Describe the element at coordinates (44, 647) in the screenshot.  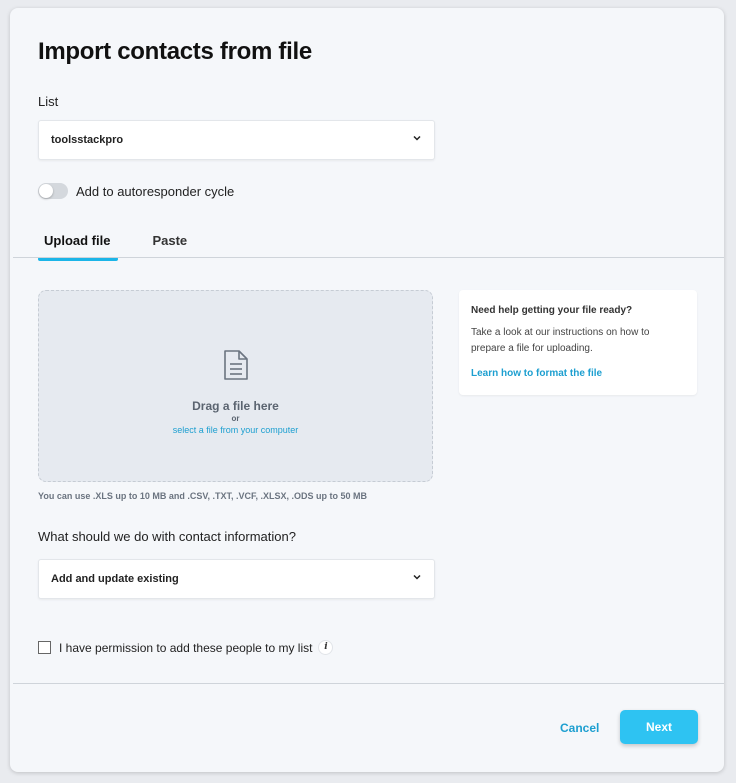
I see `permission-checkbox` at that location.